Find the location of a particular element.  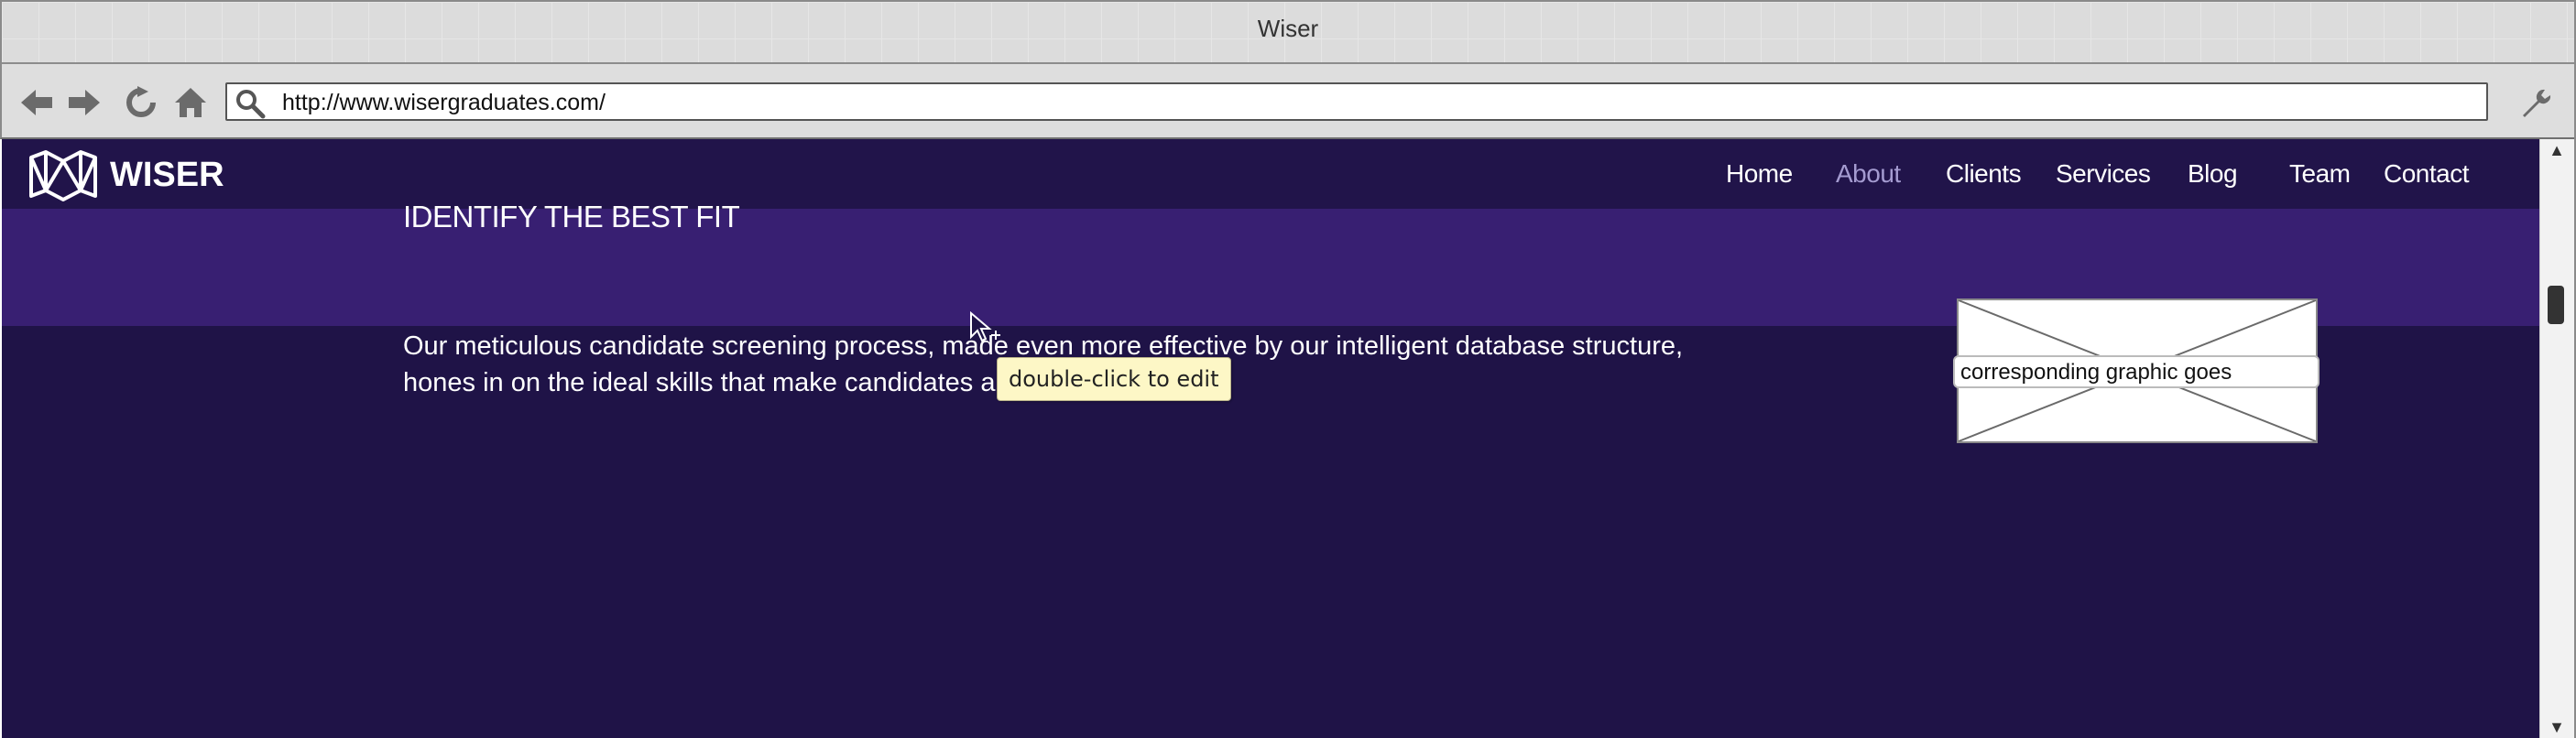

reload-icon is located at coordinates (141, 103).